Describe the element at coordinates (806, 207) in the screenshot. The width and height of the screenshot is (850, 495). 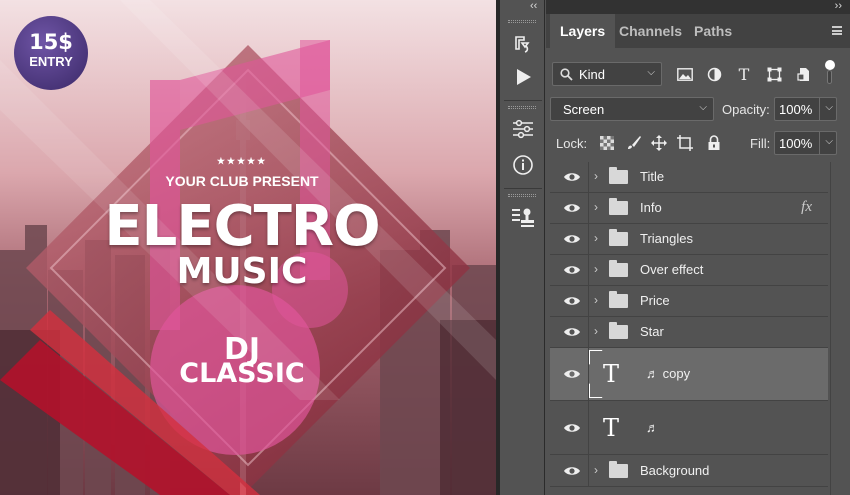
I see `layer-effects-icon: fx` at that location.